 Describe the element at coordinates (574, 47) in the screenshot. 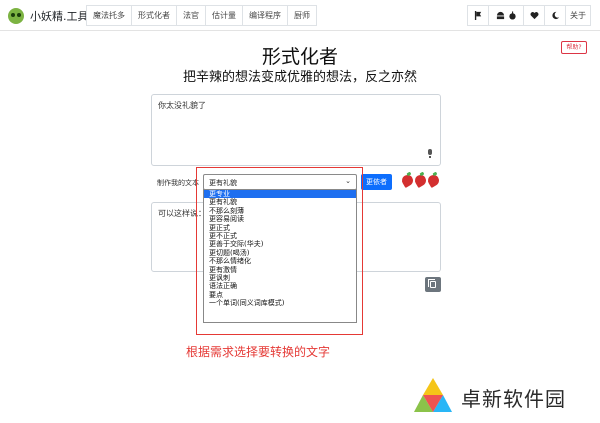

I see `help-button: 帮助?` at that location.